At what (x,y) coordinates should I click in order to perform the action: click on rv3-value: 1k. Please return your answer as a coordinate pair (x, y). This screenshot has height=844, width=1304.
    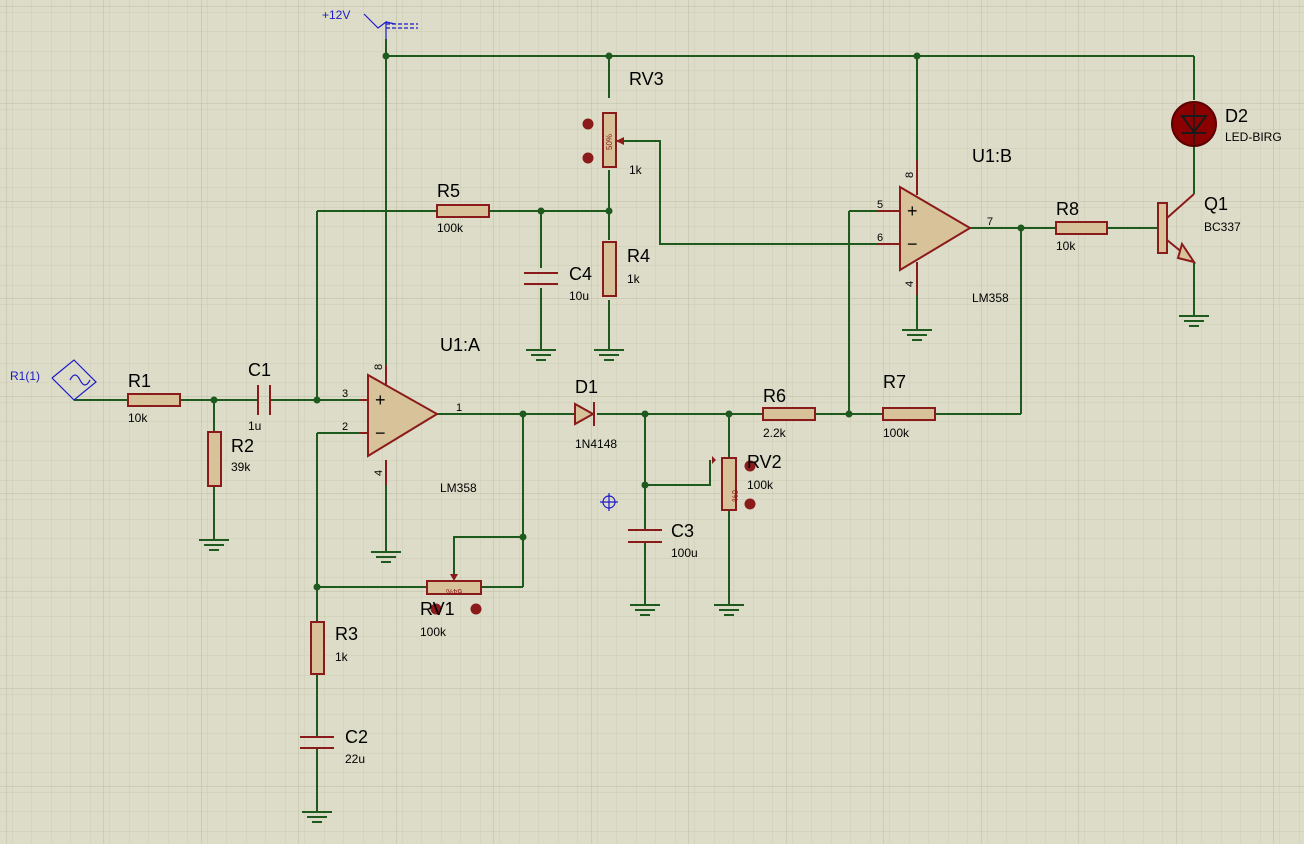
    Looking at the image, I should click on (636, 170).